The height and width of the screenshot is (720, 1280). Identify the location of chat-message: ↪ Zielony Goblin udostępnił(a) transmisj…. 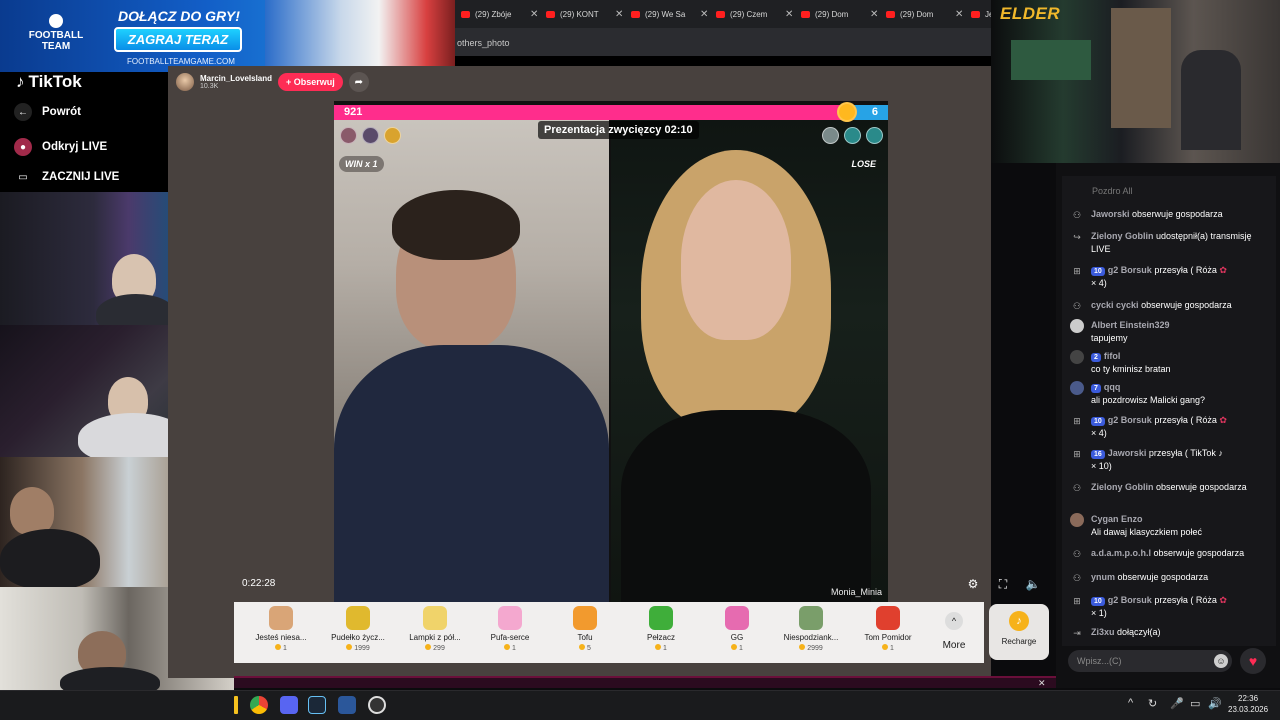
(1163, 243).